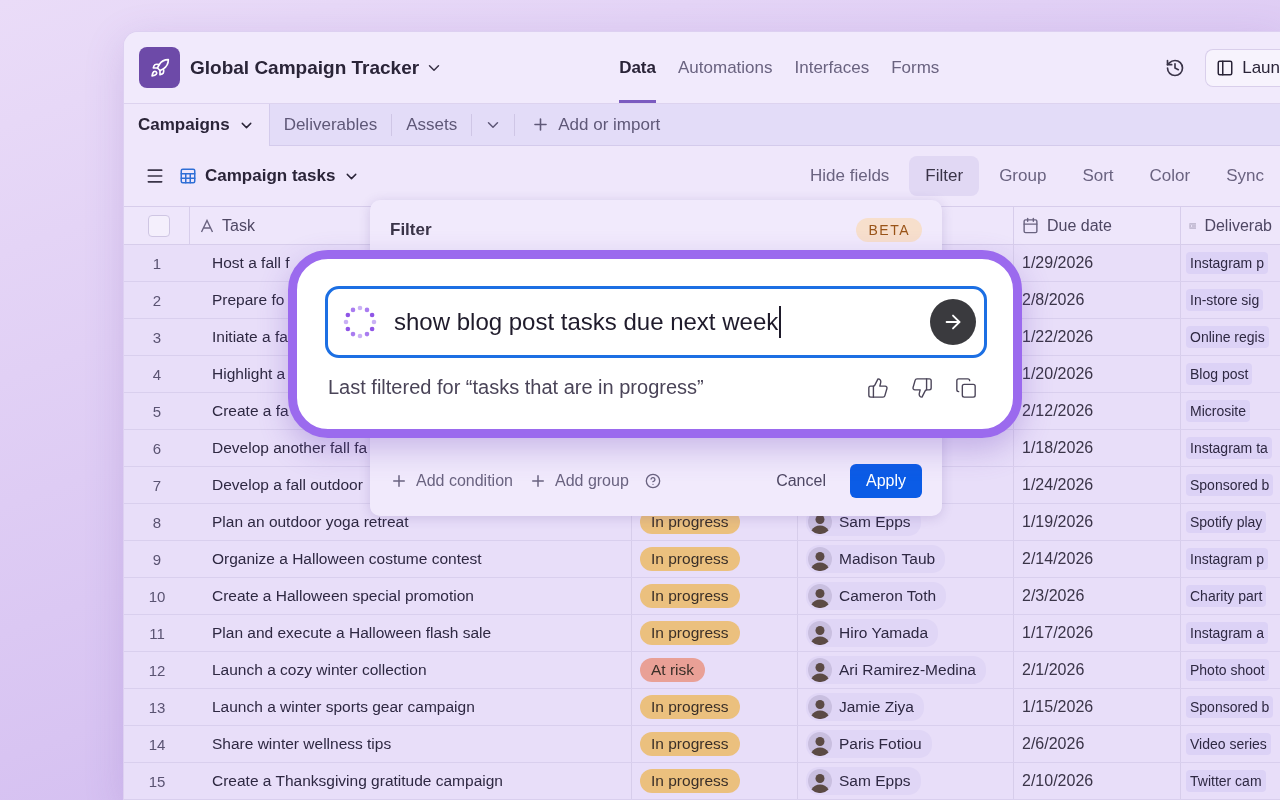 The image size is (1280, 800). I want to click on prompt-field: show blog post tasks due next week, so click(656, 322).